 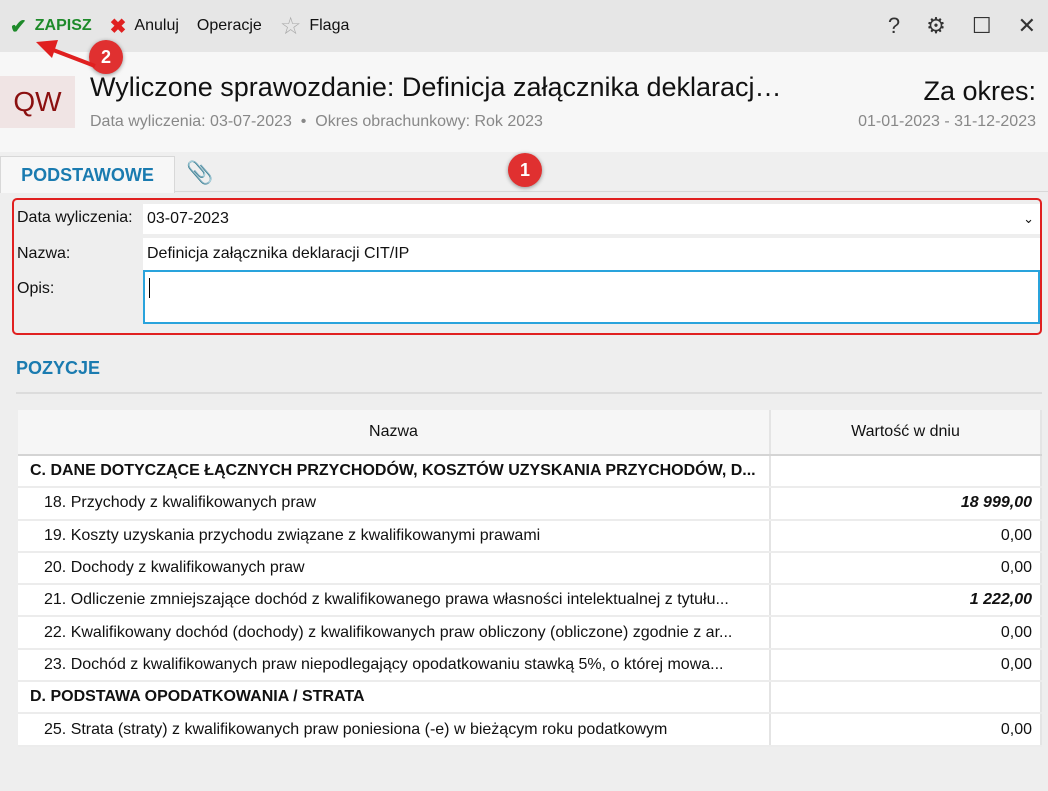 I want to click on gear-icon: ⚙, so click(x=936, y=26).